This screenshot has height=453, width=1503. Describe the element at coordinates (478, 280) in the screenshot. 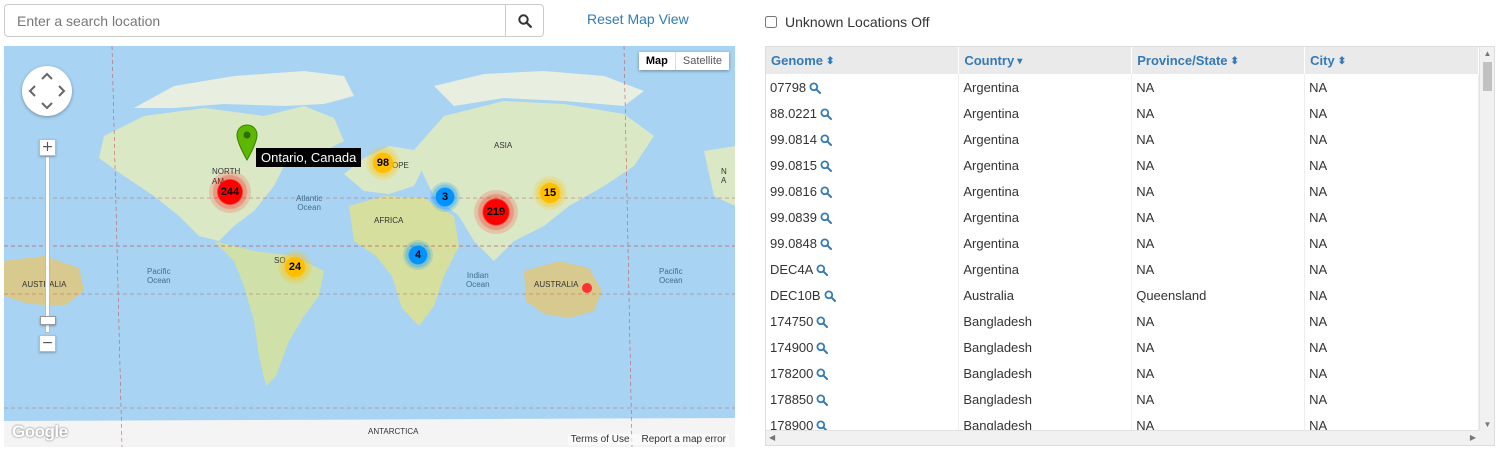

I see `label-indian: Indian Ocean` at that location.